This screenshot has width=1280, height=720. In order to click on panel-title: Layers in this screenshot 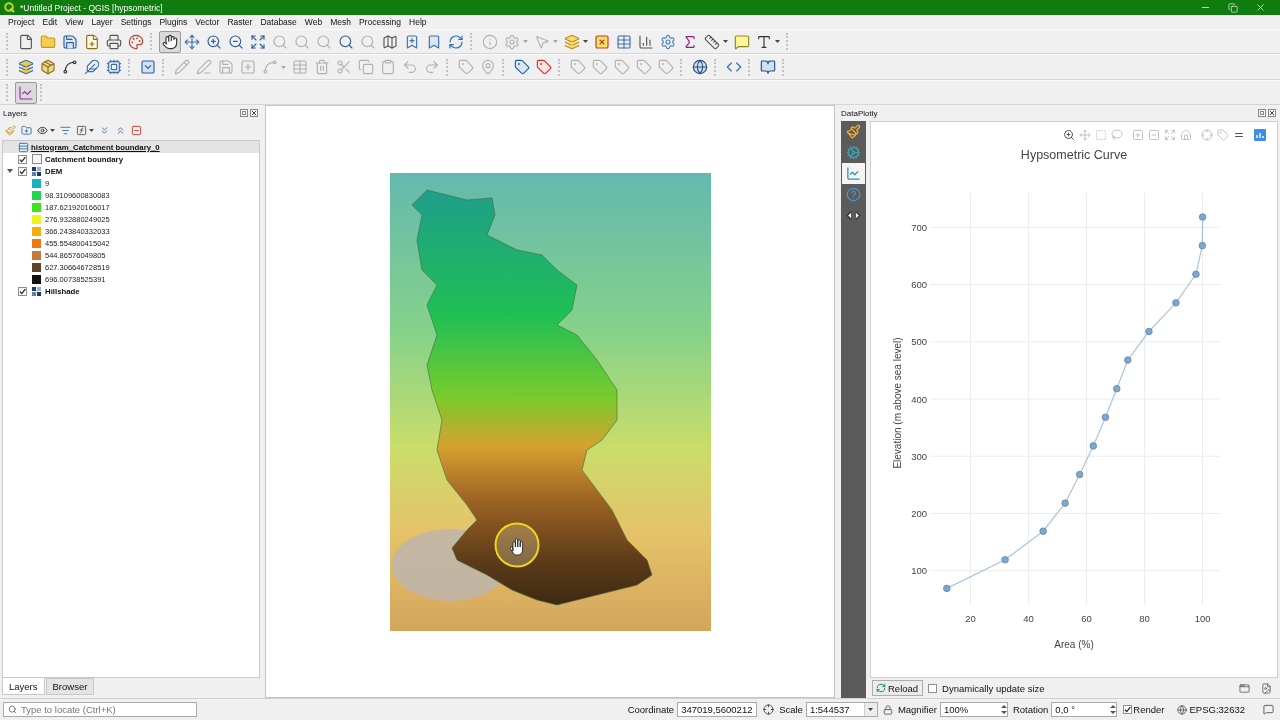, I will do `click(15, 113)`.